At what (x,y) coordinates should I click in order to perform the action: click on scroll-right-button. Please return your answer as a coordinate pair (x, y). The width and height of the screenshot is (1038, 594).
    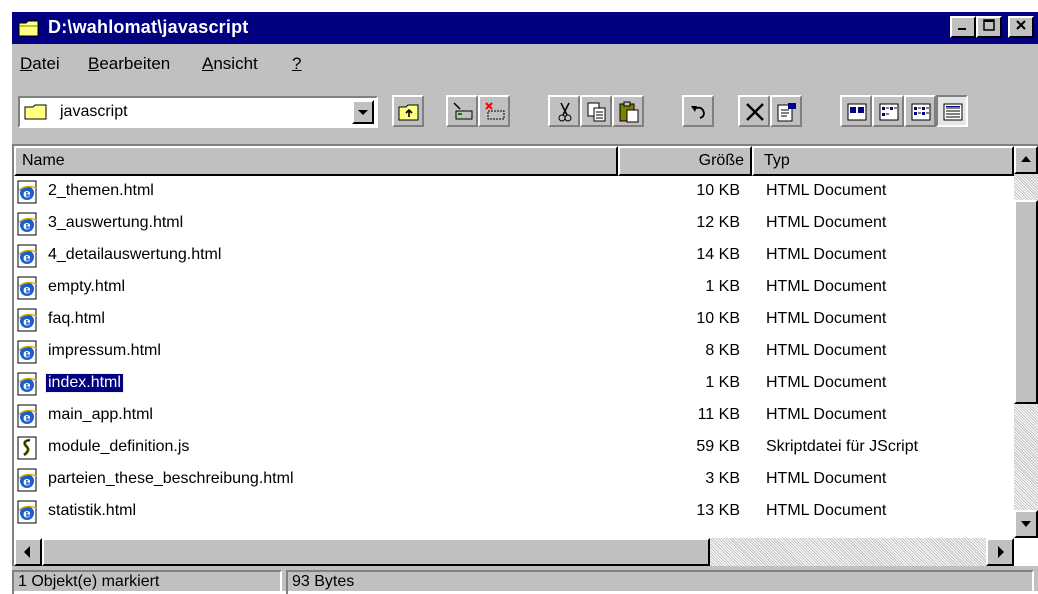
    Looking at the image, I should click on (1000, 552).